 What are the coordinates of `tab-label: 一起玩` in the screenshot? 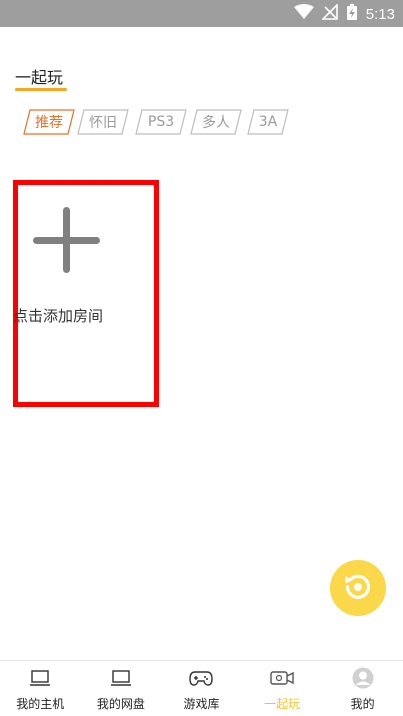 It's located at (282, 704).